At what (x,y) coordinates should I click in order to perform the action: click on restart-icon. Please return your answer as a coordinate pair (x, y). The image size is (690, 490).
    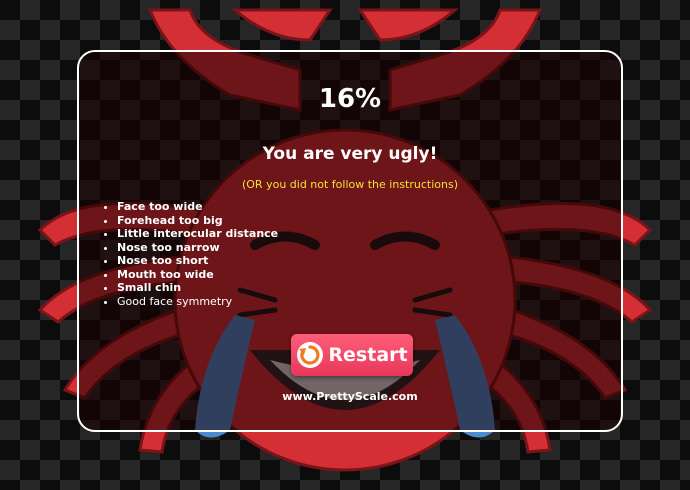
    Looking at the image, I should click on (310, 355).